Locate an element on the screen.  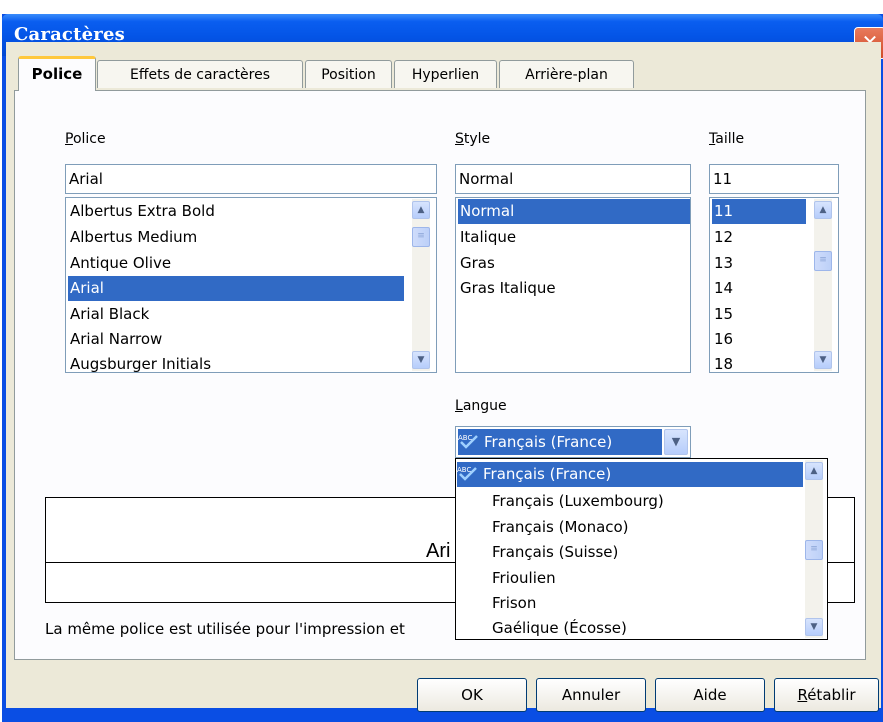
font-list-item: Albertus Medium is located at coordinates (238, 237).